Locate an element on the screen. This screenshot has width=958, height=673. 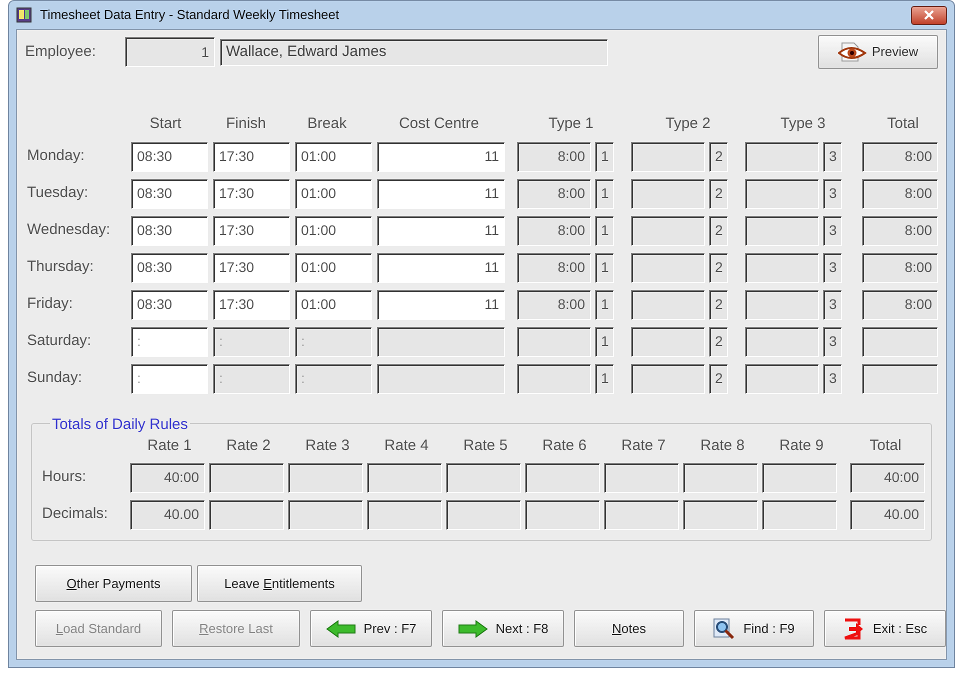
rate-field: 40:00 is located at coordinates (167, 477).